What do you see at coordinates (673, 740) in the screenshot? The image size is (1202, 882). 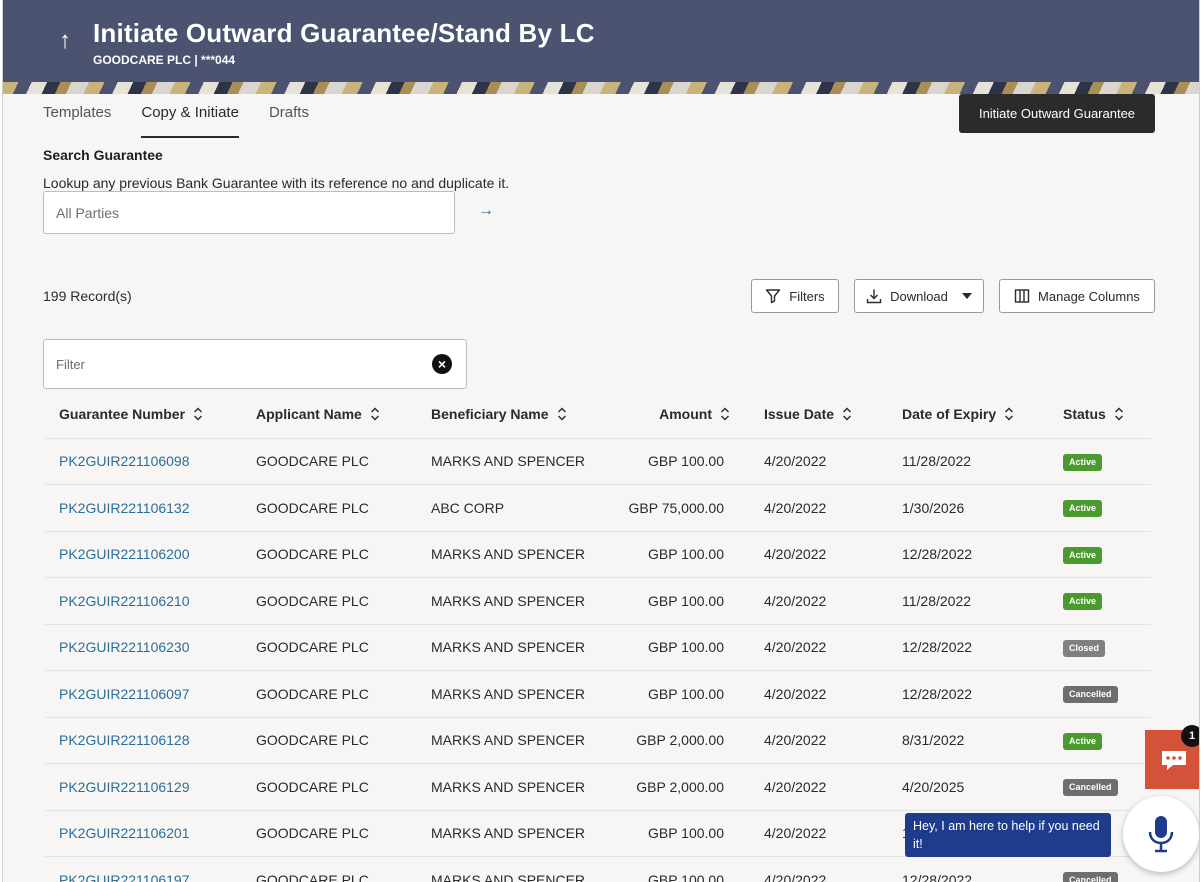 I see `cell-amount: GBP 2,000.00` at bounding box center [673, 740].